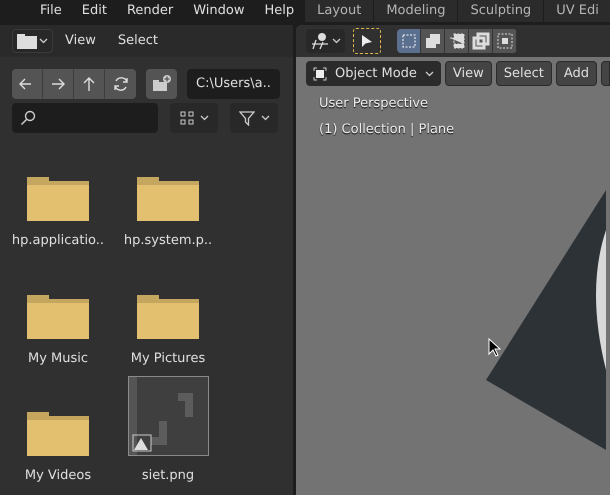 The height and width of the screenshot is (495, 610). What do you see at coordinates (187, 118) in the screenshot?
I see `grid-icon` at bounding box center [187, 118].